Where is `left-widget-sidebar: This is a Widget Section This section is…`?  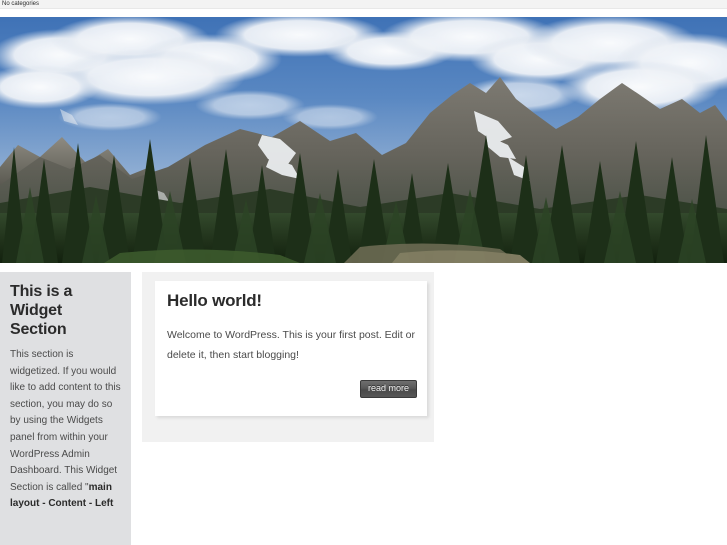 left-widget-sidebar: This is a Widget Section This section is… is located at coordinates (65, 408).